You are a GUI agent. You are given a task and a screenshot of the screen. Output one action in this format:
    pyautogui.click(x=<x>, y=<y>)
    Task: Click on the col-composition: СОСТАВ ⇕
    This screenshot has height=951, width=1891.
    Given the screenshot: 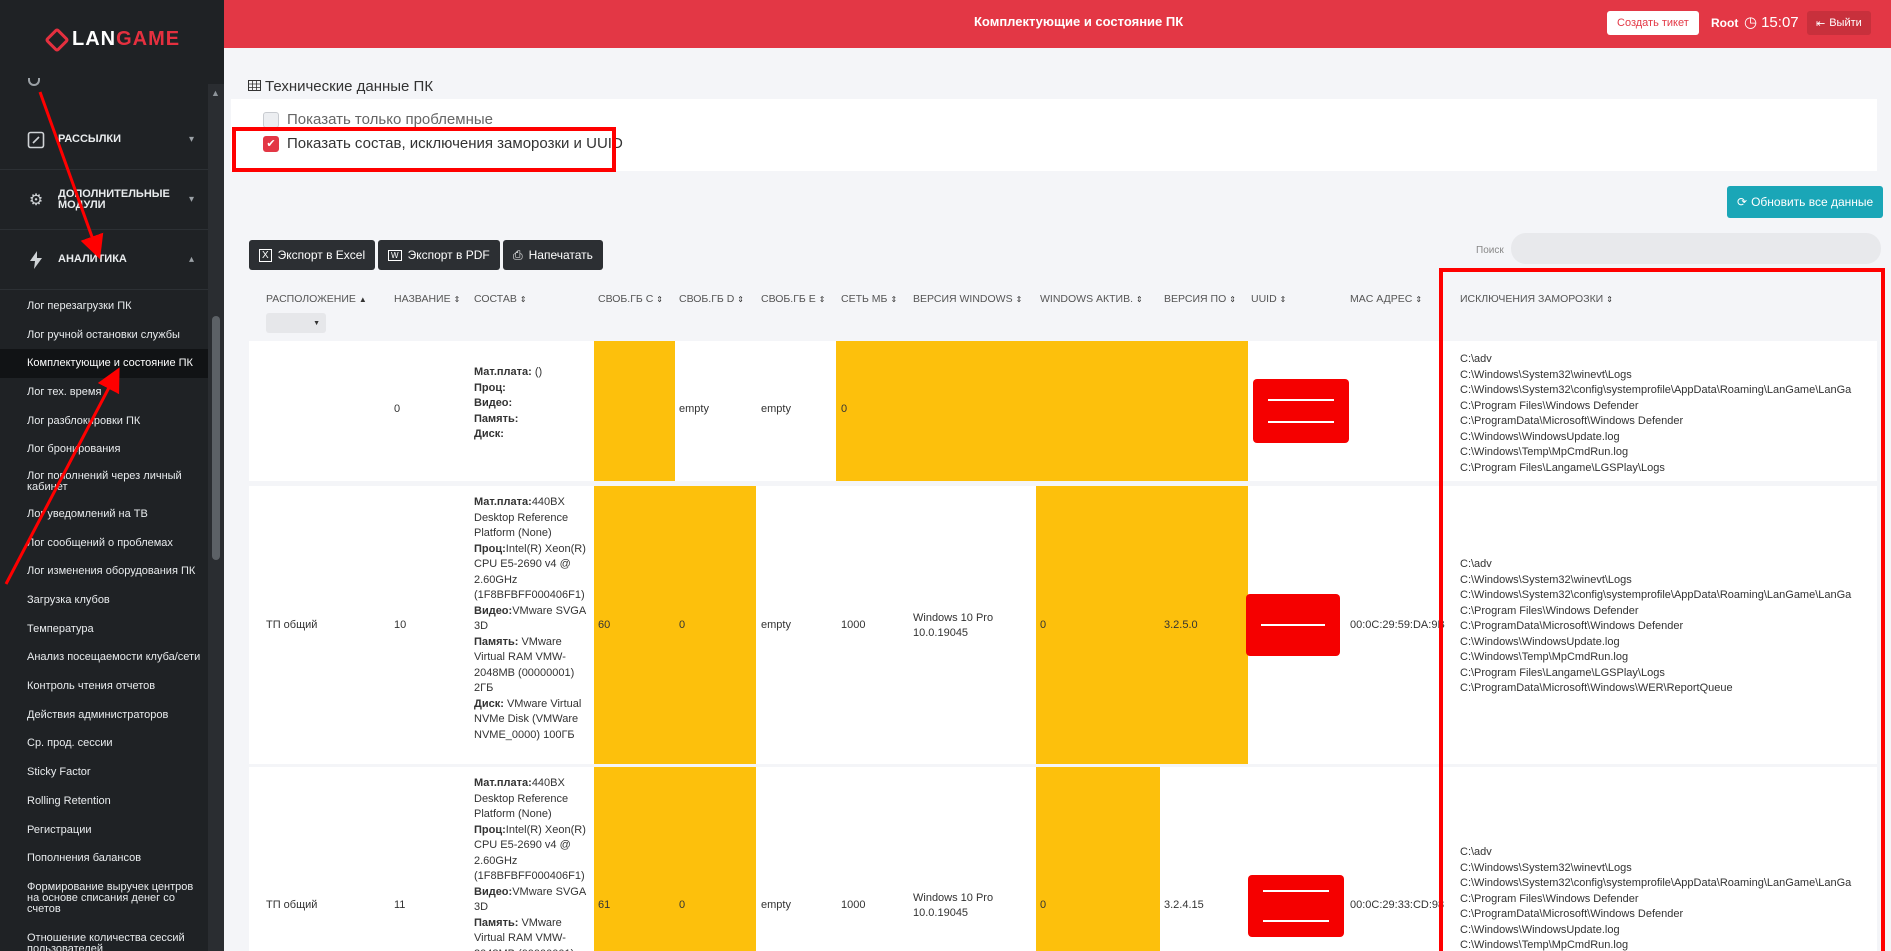 What is the action you would take?
    pyautogui.click(x=500, y=299)
    